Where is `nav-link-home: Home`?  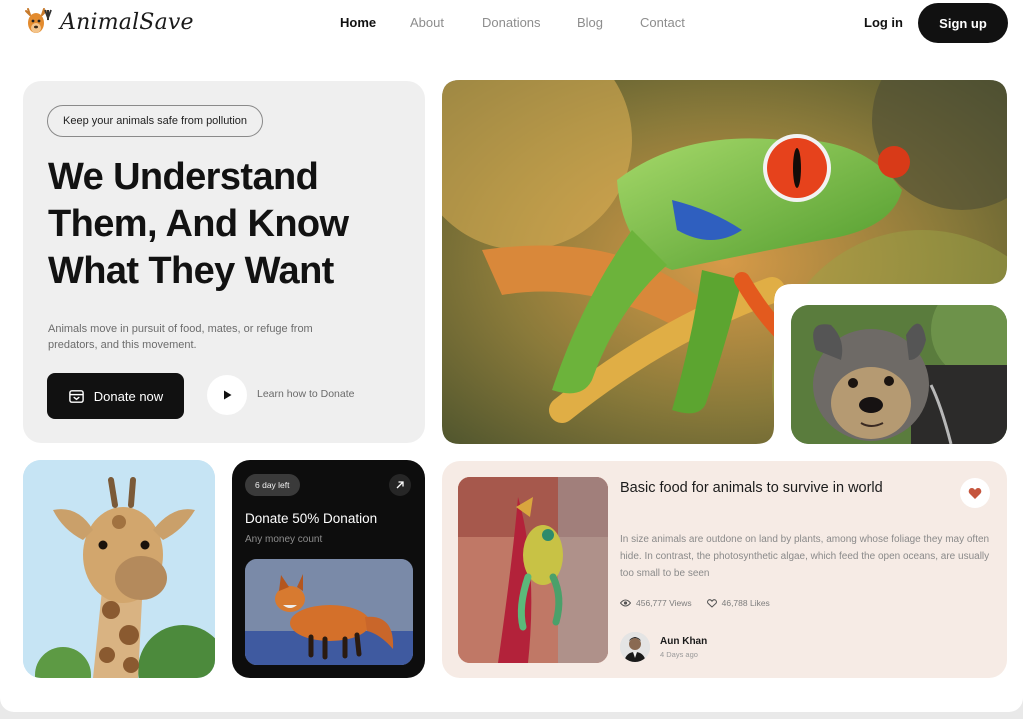
nav-link-home: Home is located at coordinates (375, 22).